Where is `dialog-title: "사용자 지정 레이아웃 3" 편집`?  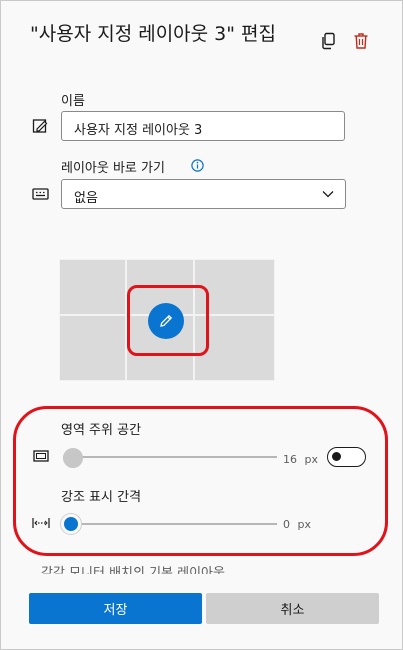
dialog-title: "사용자 지정 레이아웃 3" 편집 is located at coordinates (153, 34).